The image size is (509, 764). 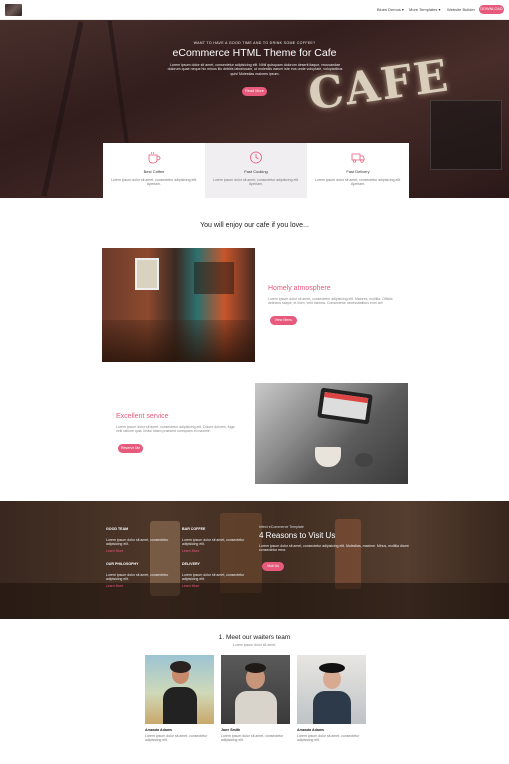 I want to click on tablet, so click(x=345, y=406).